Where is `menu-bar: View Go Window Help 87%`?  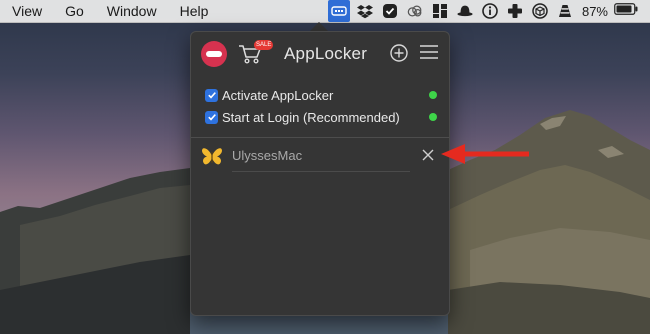 menu-bar: View Go Window Help 87% is located at coordinates (325, 11).